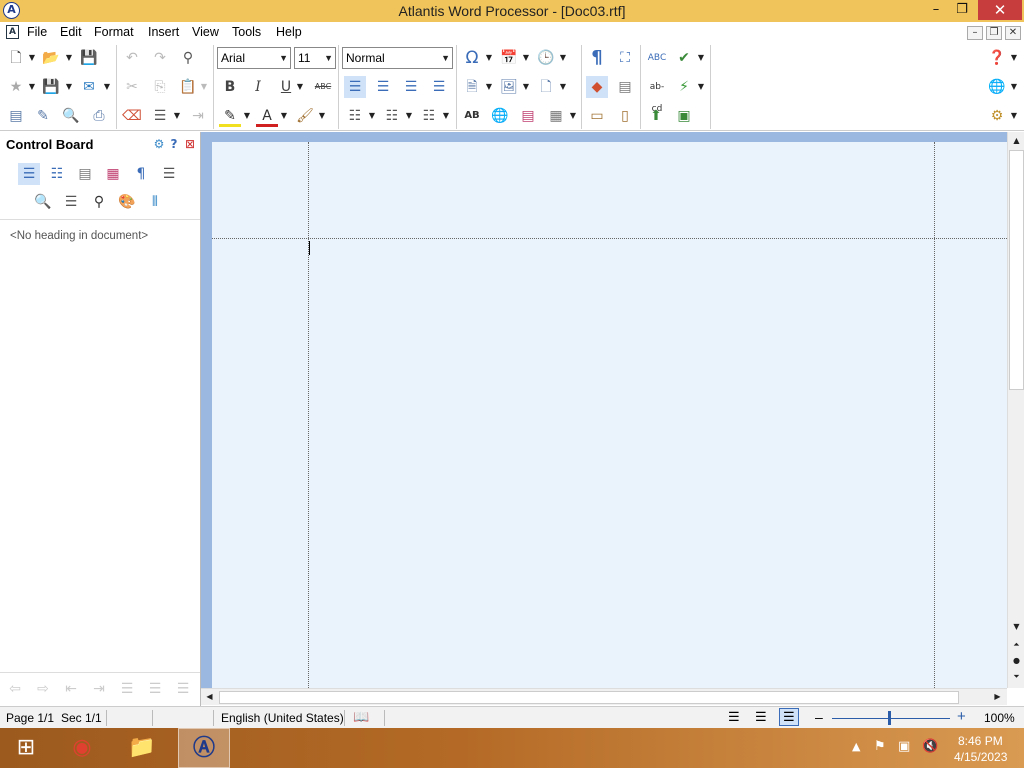 This screenshot has width=1024, height=769. What do you see at coordinates (392, 116) in the screenshot?
I see `numbered-list-icon: ☷` at bounding box center [392, 116].